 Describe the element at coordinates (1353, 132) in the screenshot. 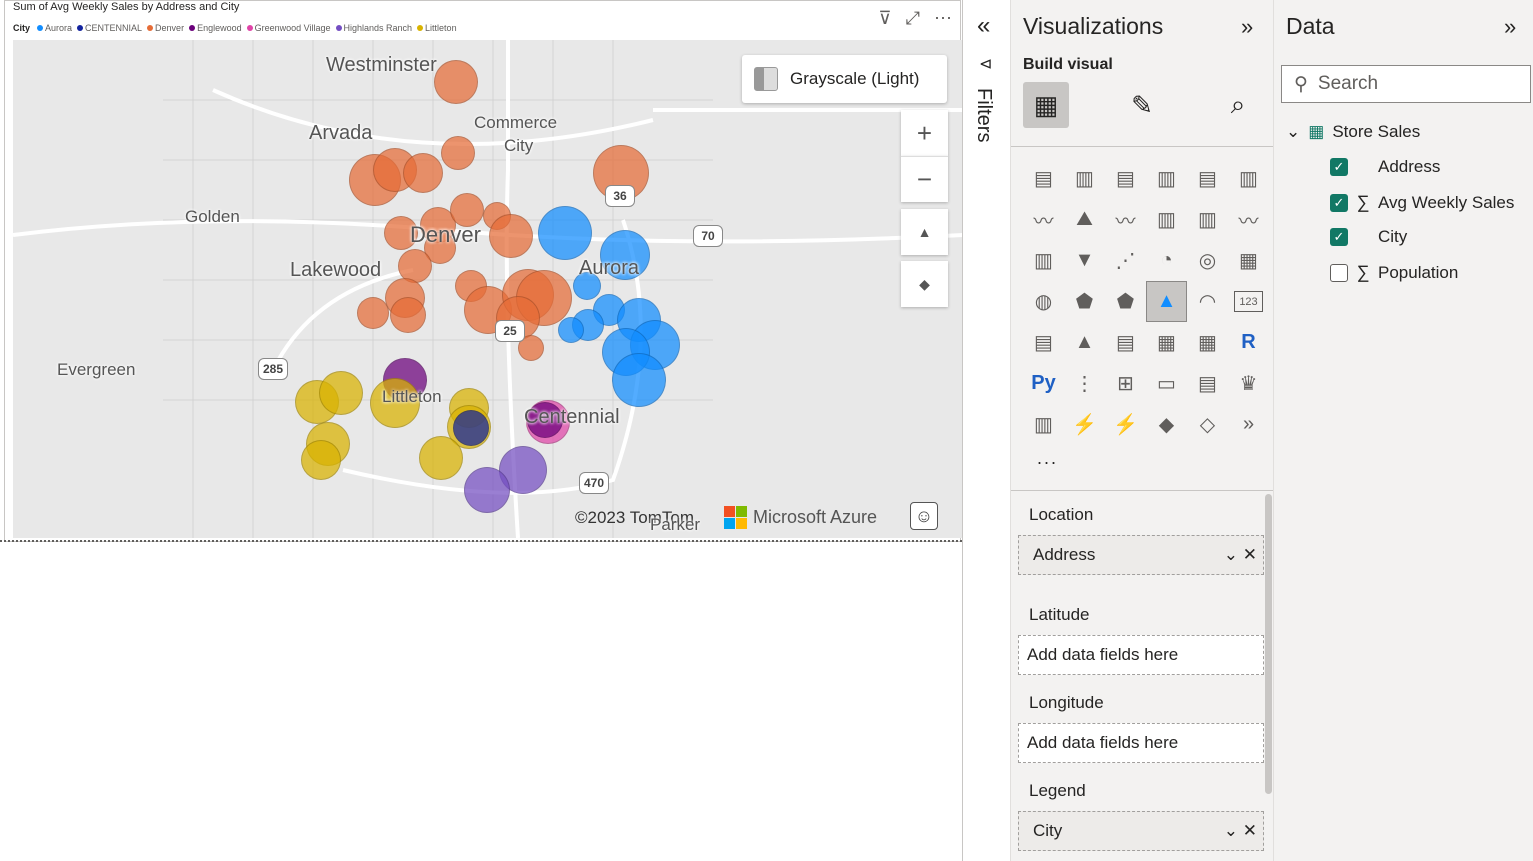

I see `table-store-sales: ⌄ ▦ Store Sales` at that location.